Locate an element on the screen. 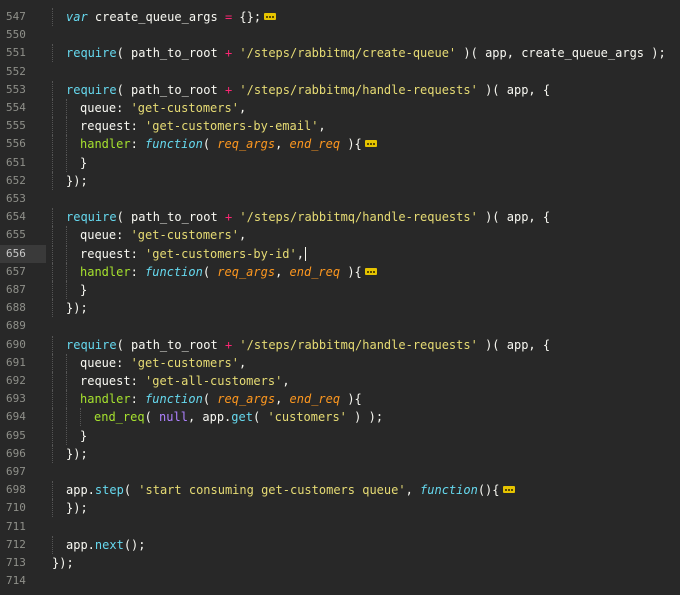 Image resolution: width=680 pixels, height=595 pixels. code-line: 710}); is located at coordinates (340, 508).